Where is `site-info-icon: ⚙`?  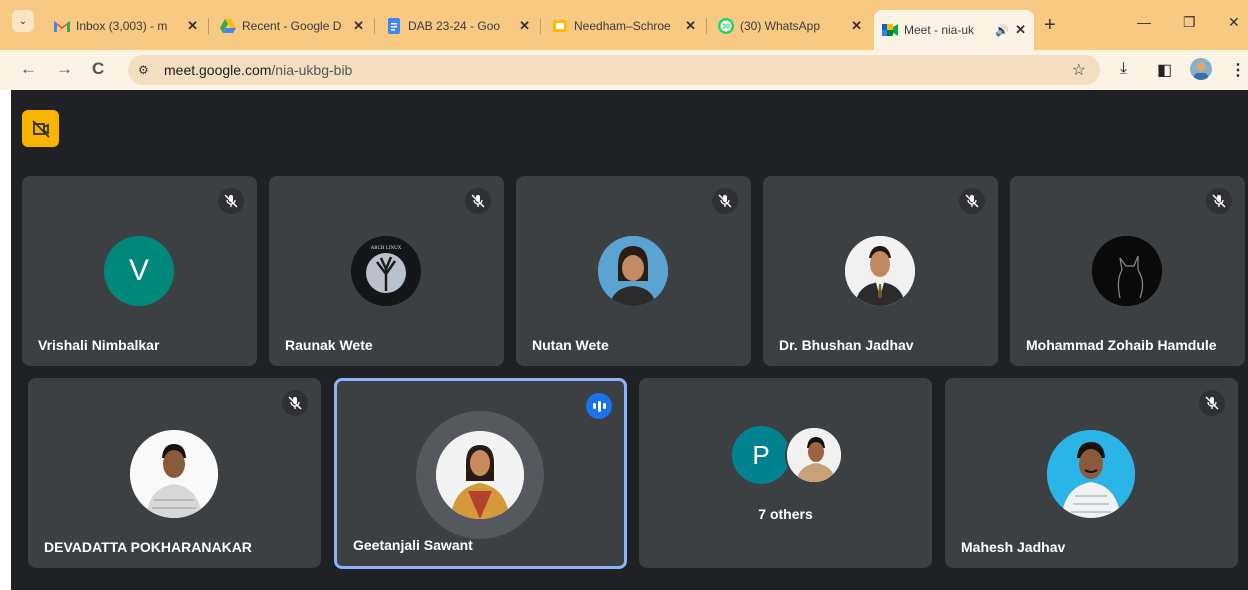 site-info-icon: ⚙ is located at coordinates (148, 70).